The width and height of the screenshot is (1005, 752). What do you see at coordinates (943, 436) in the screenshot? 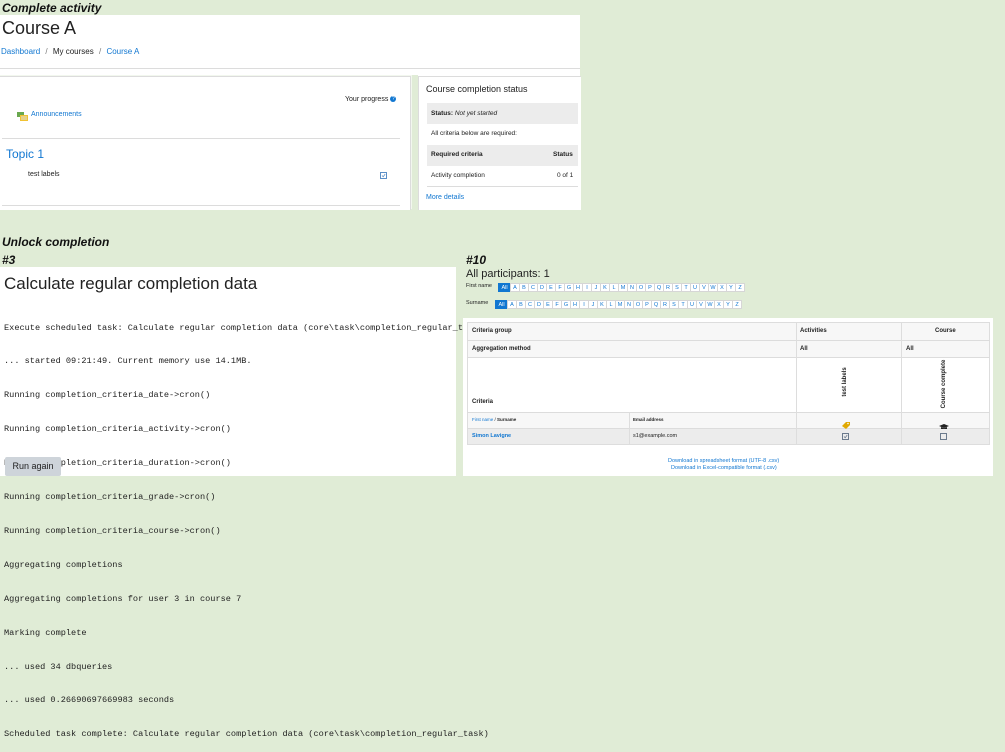
I see `course-incomplete-icon` at bounding box center [943, 436].